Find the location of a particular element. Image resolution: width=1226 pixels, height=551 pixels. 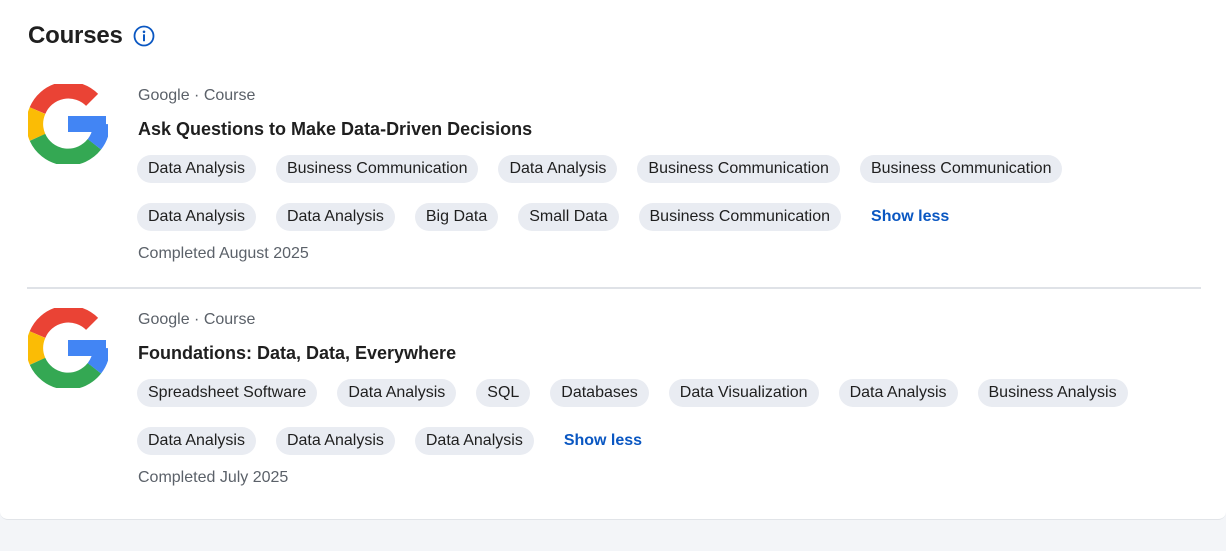

skill-tag: Data Visualization is located at coordinates (743, 393).